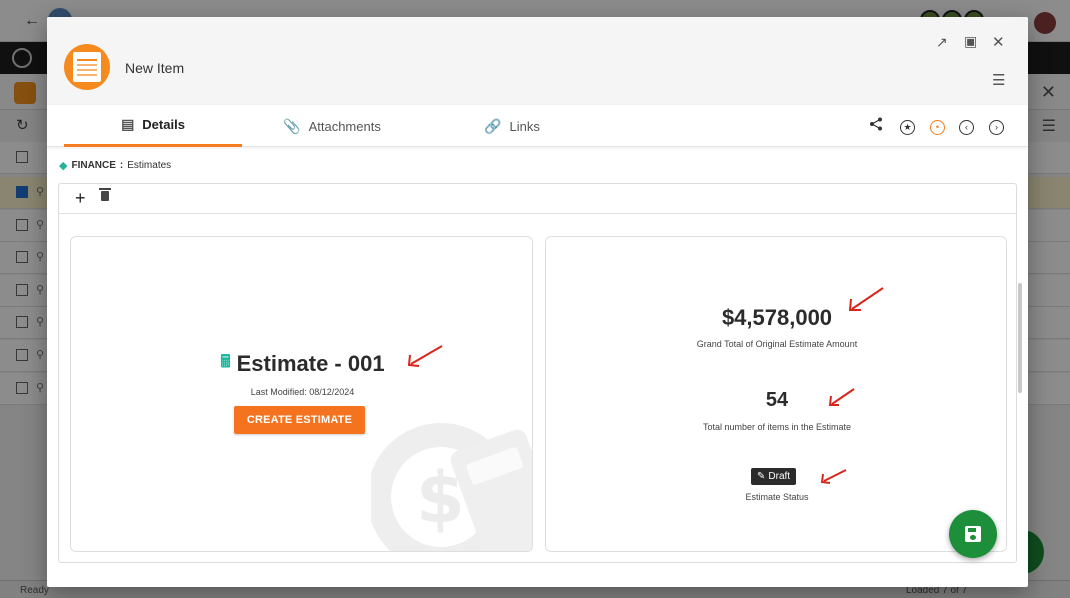 The height and width of the screenshot is (598, 1070). What do you see at coordinates (225, 361) in the screenshot?
I see `calculator-icon: 🖩` at bounding box center [225, 361].